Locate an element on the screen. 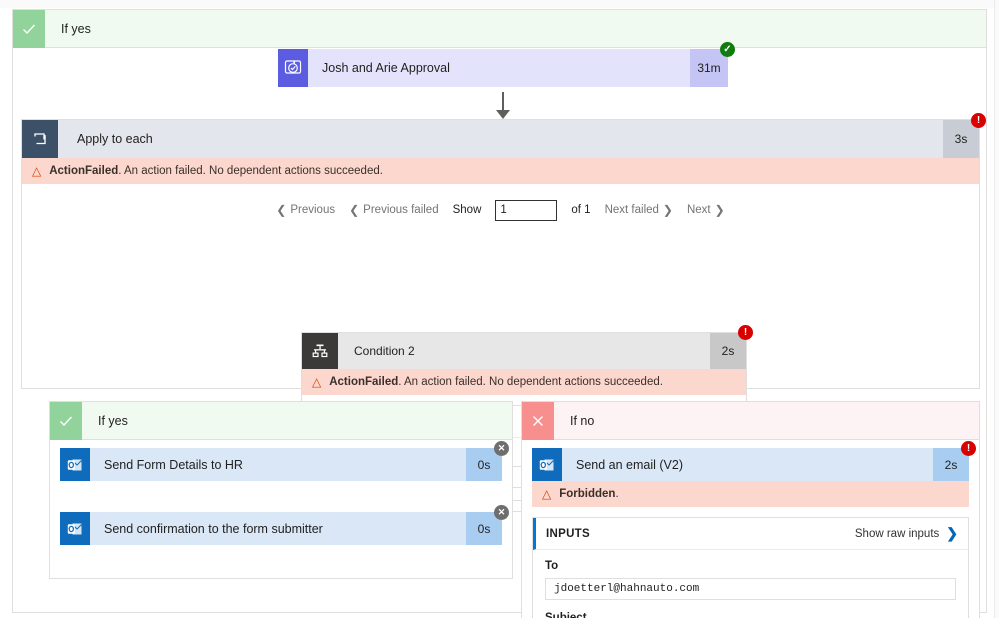 The width and height of the screenshot is (999, 618). previous-failed-button: ❮ Previous failed is located at coordinates (394, 210).